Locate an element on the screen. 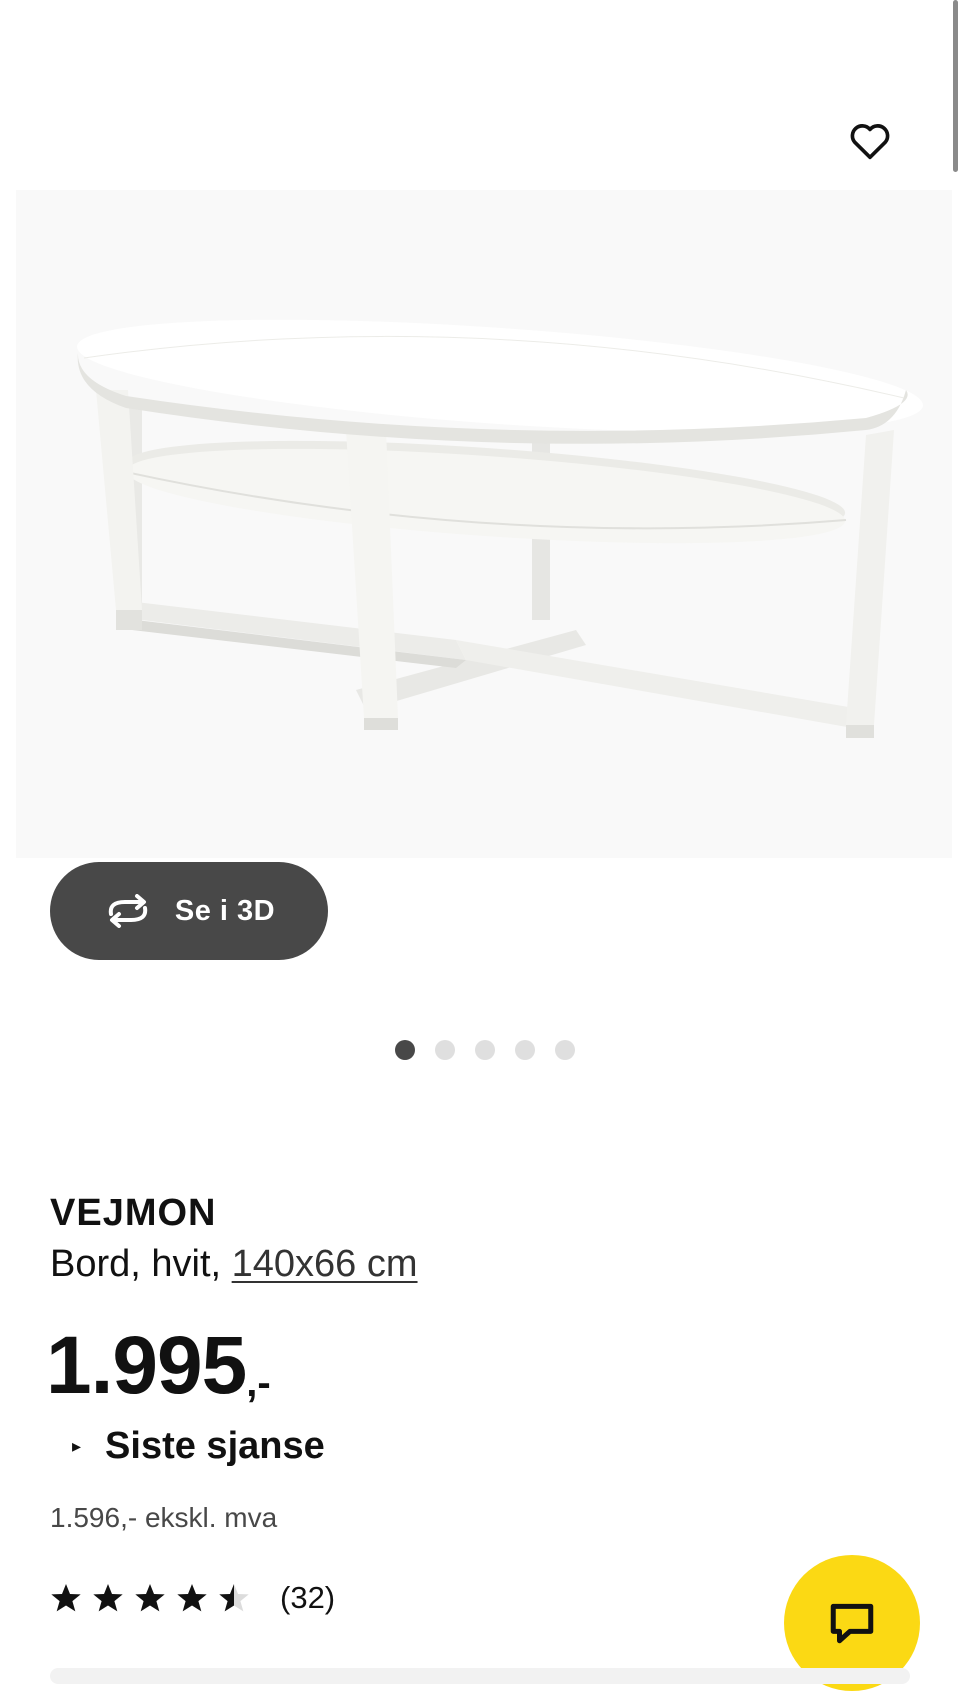  rotate-3d-icon is located at coordinates (128, 911).